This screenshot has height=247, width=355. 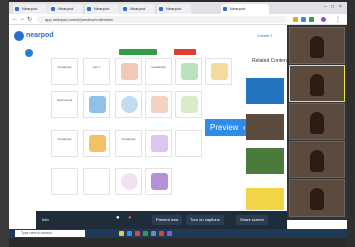 I want to click on meeting-info: Info, so click(x=45, y=219).